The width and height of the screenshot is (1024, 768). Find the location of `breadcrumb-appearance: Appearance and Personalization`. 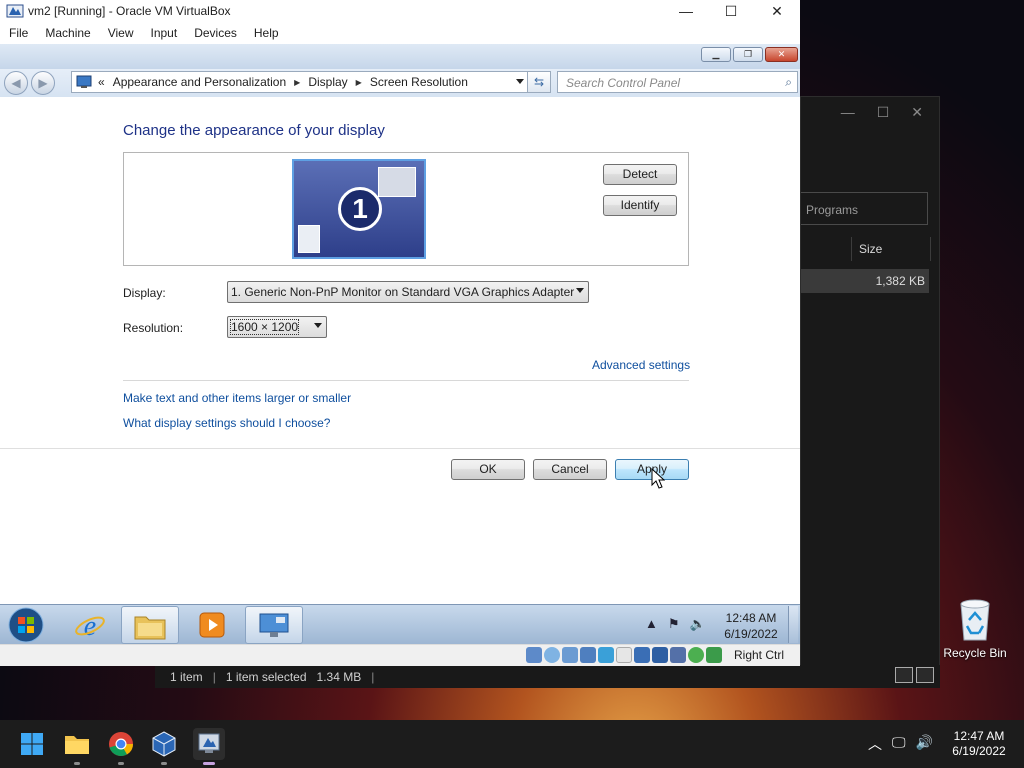

breadcrumb-appearance: Appearance and Personalization is located at coordinates (199, 82).